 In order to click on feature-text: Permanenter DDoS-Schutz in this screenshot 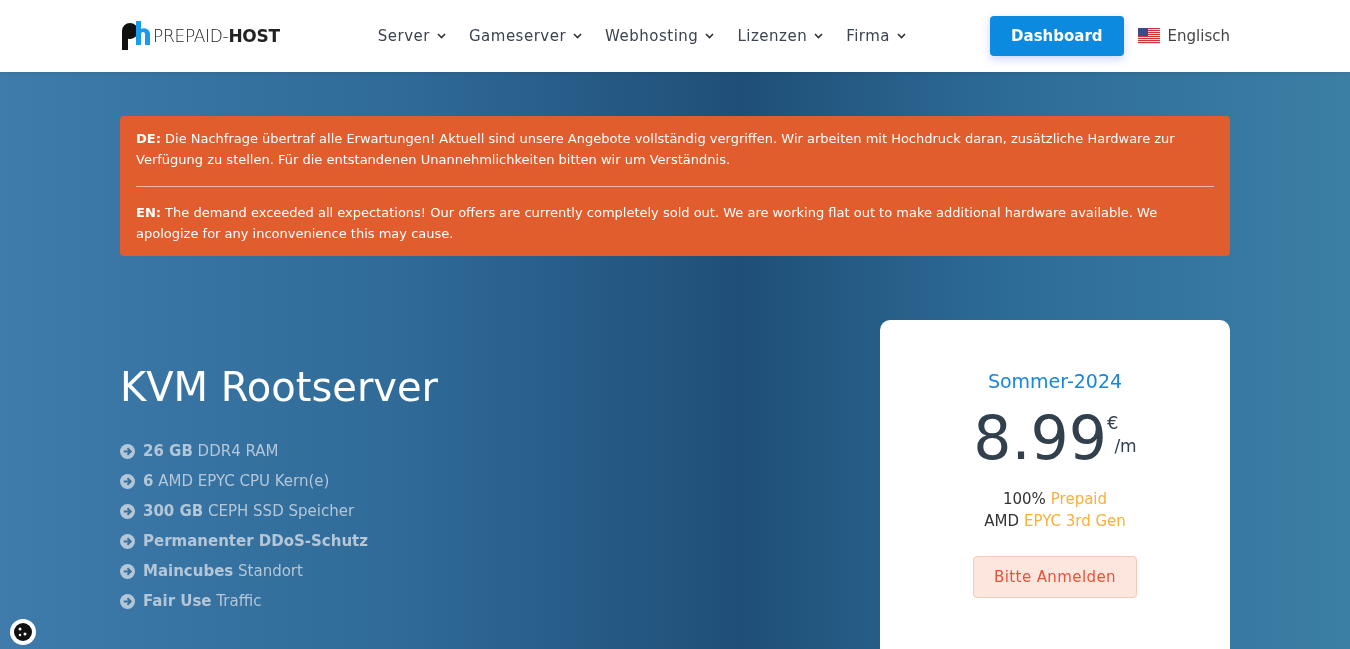, I will do `click(255, 541)`.